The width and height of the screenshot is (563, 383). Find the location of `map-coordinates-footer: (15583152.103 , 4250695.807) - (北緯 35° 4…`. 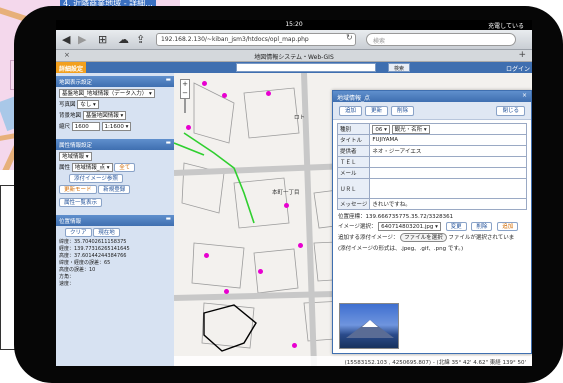

map-coordinates-footer: (15583152.103 , 4250695.807) - (北緯 35° 4… is located at coordinates (353, 361).